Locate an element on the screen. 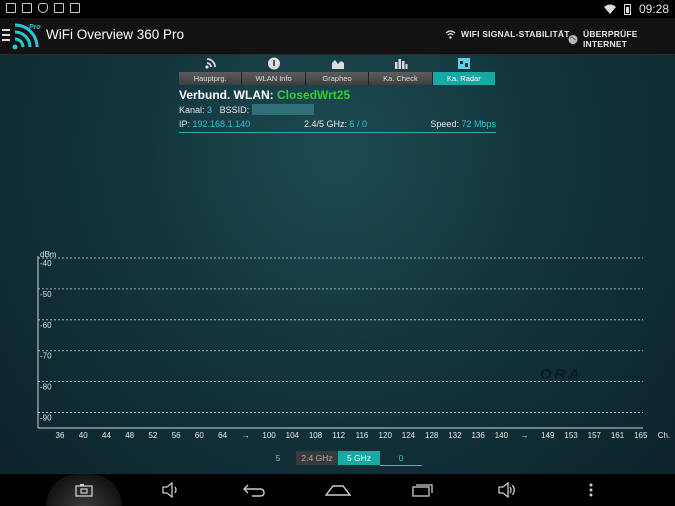  bars-icon is located at coordinates (401, 64).